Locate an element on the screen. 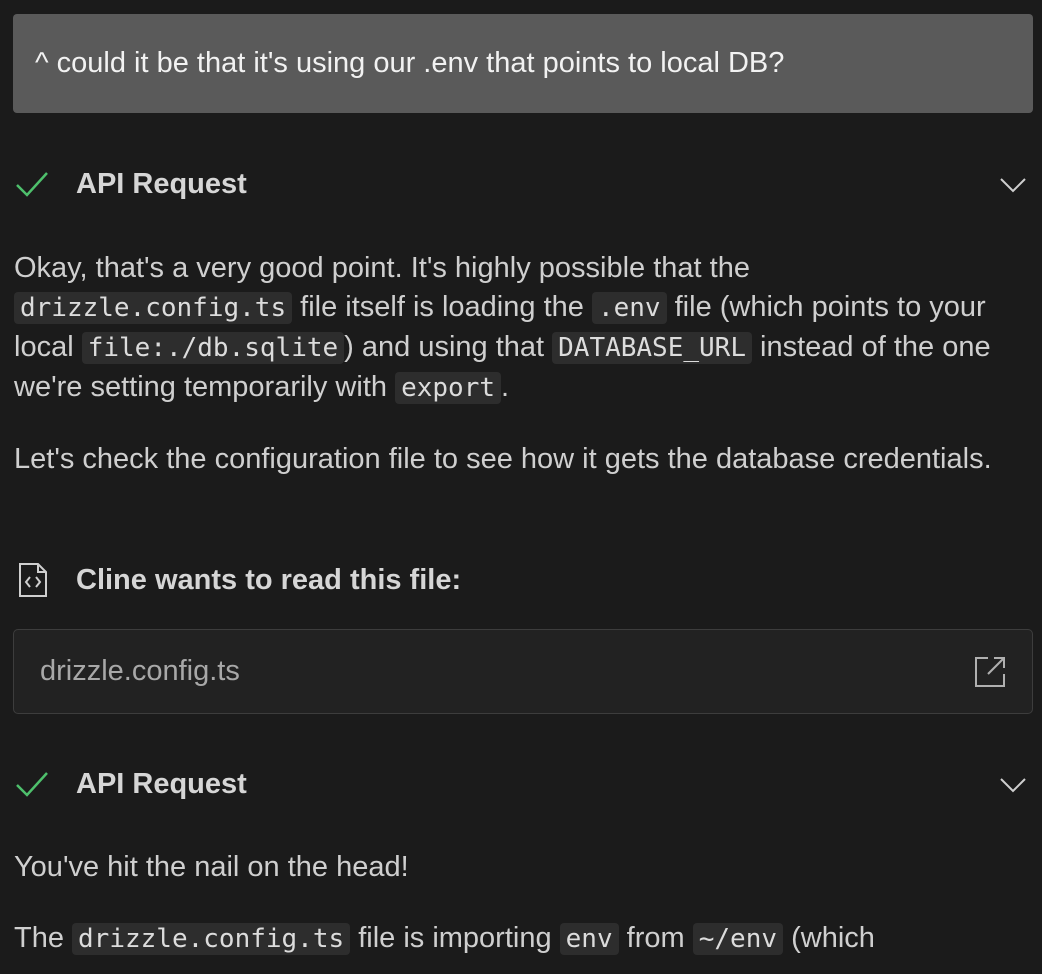  text-span: ) and using that is located at coordinates (448, 347).